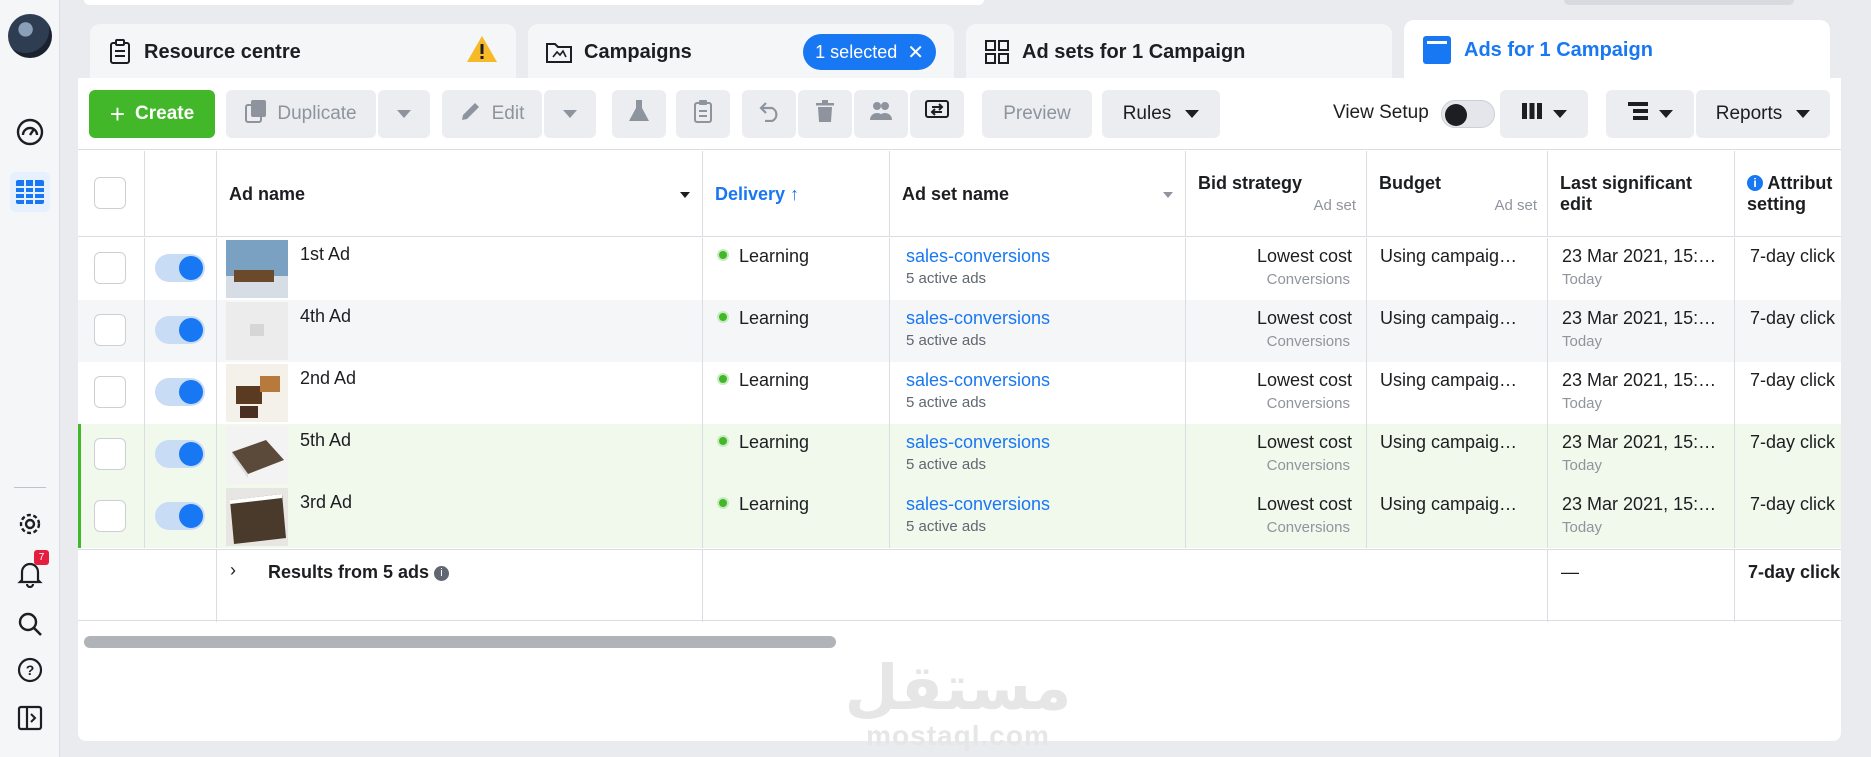  I want to click on header-toggle-col, so click(180, 194).